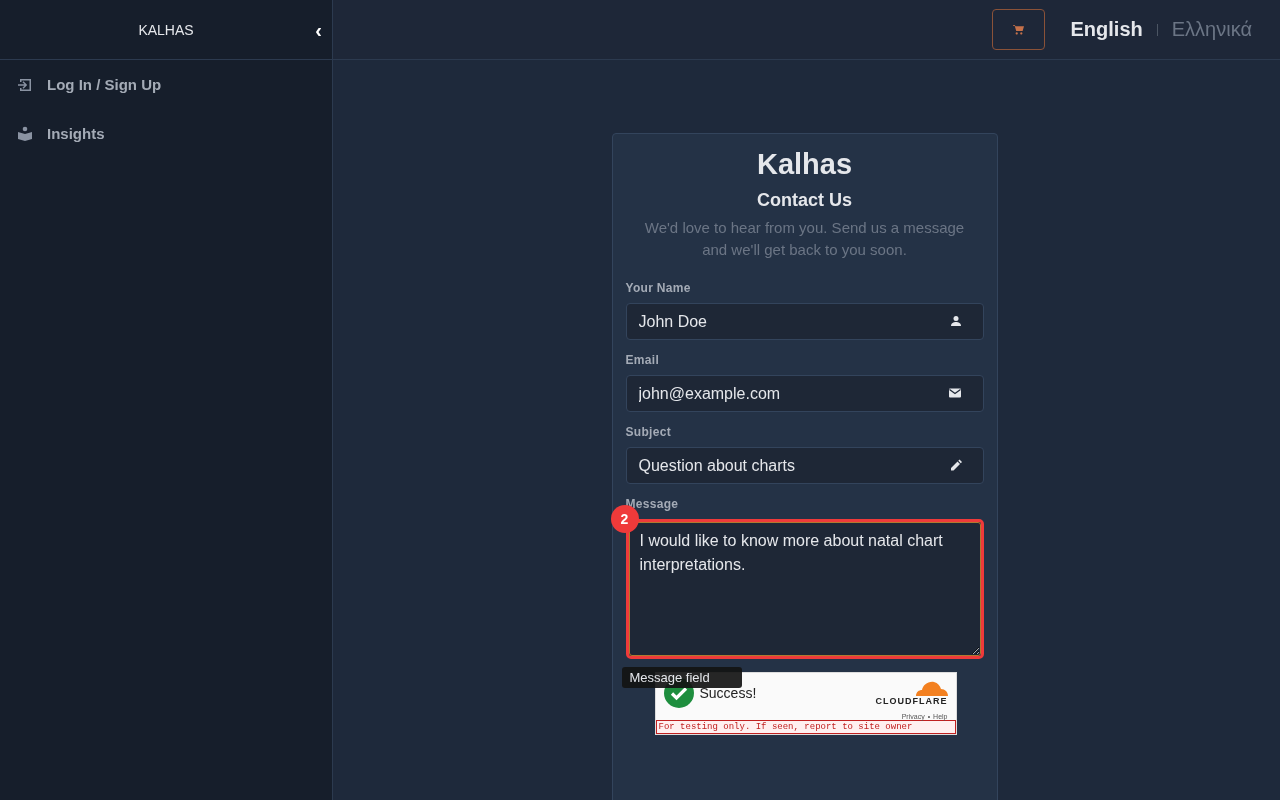 Image resolution: width=1280 pixels, height=800 pixels. Describe the element at coordinates (25, 133) in the screenshot. I see `book-icon` at that location.